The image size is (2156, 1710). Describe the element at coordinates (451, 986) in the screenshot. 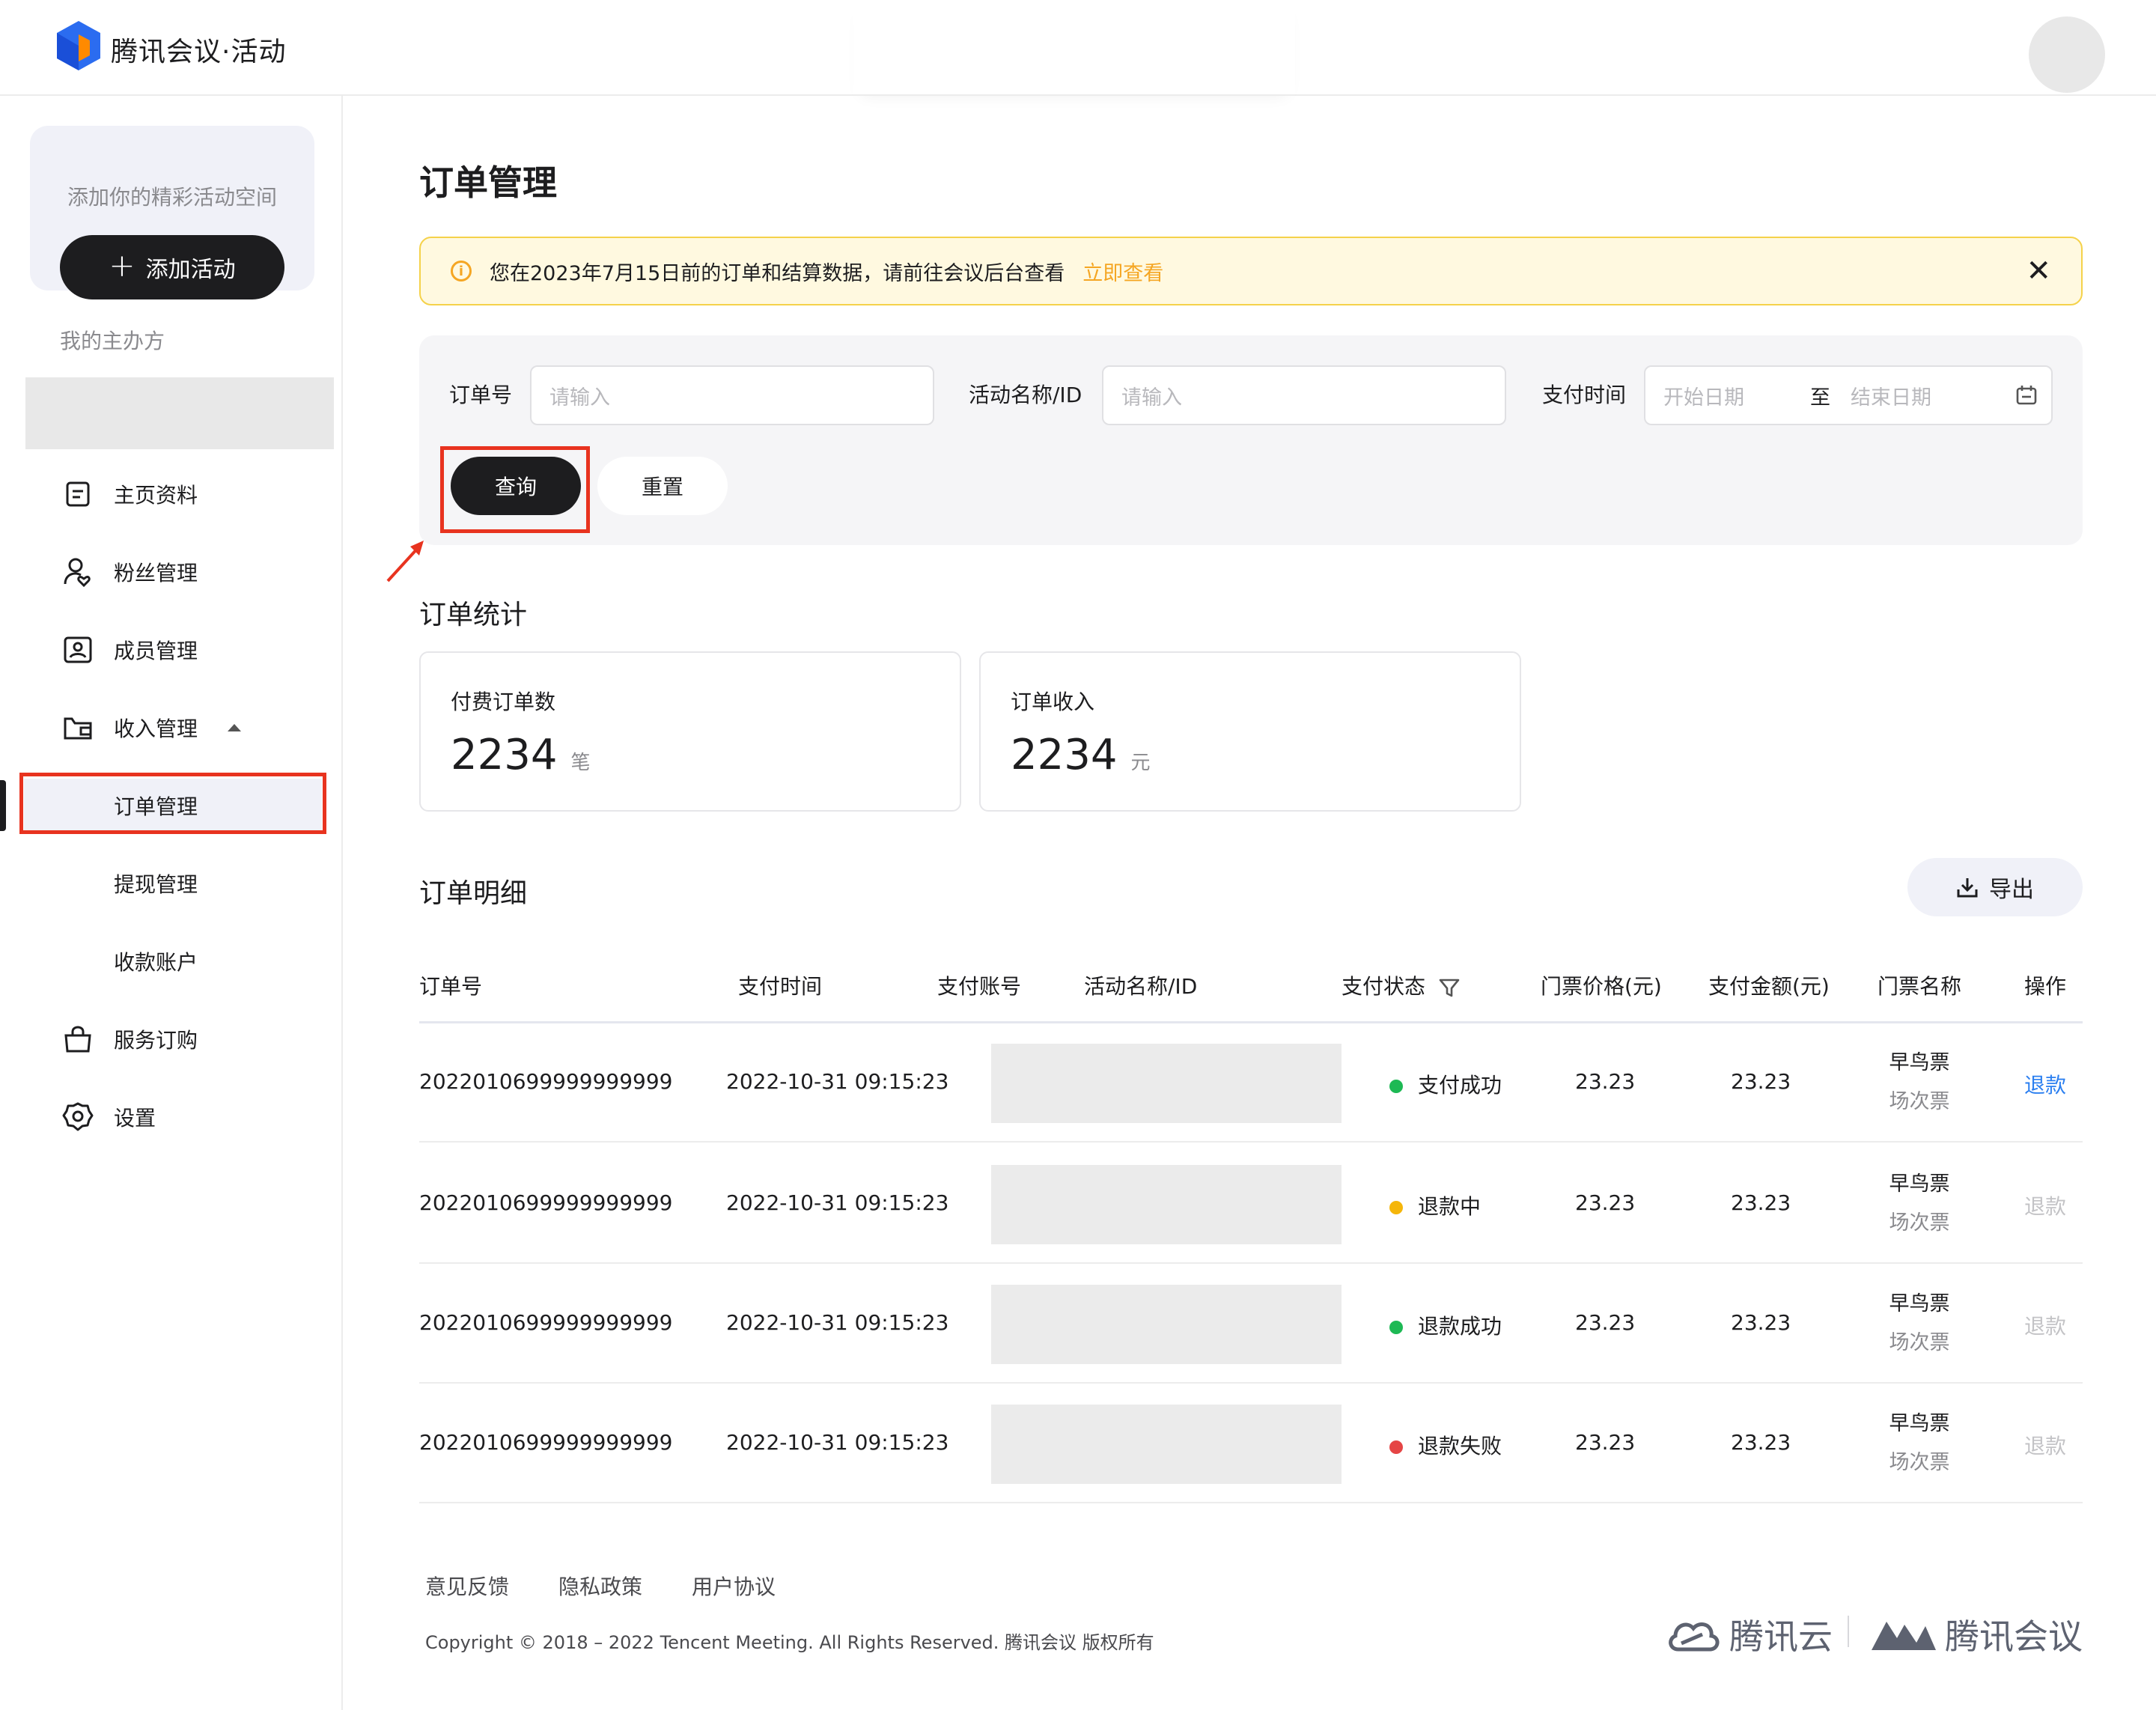

I see `column-header: 订单号` at that location.